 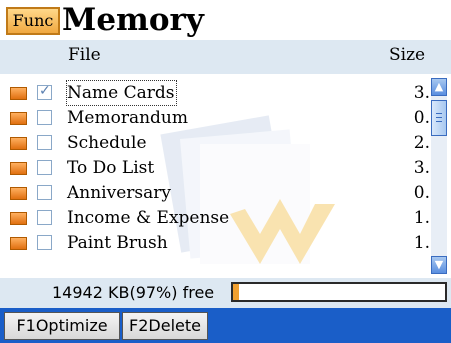 I want to click on file-name: Schedule, so click(x=107, y=143).